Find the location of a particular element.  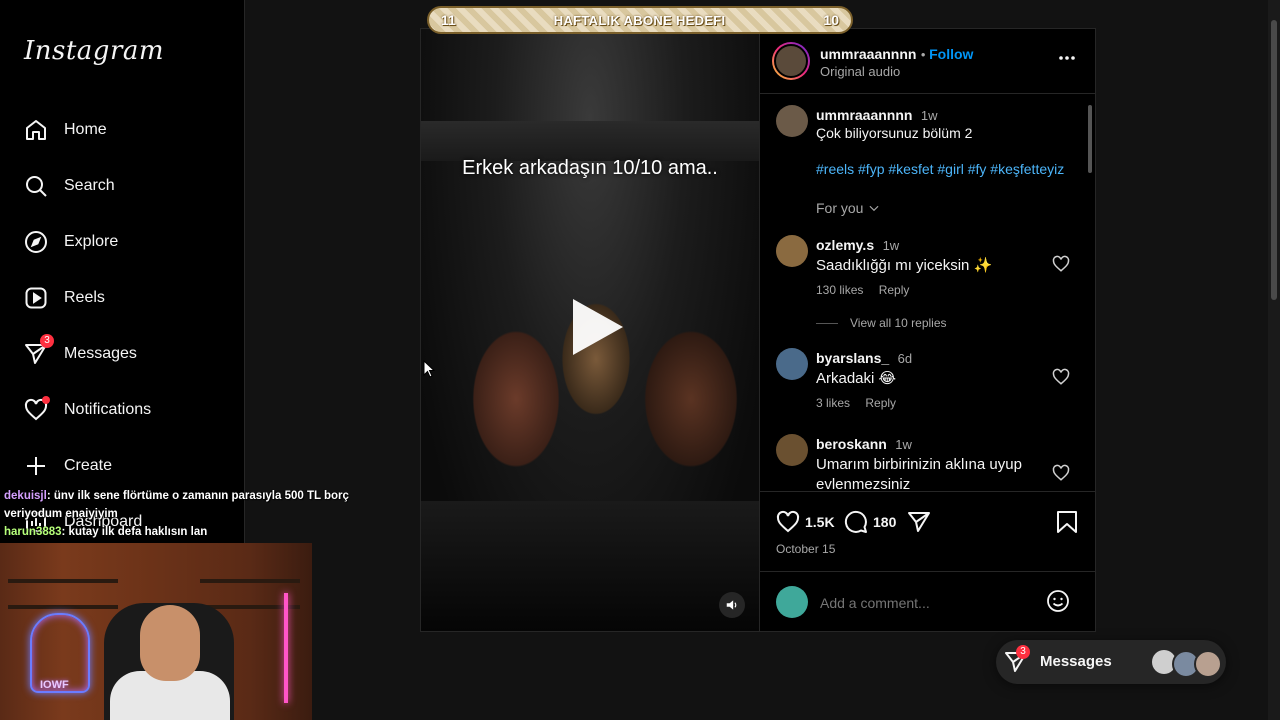

my-avatar is located at coordinates (792, 602).